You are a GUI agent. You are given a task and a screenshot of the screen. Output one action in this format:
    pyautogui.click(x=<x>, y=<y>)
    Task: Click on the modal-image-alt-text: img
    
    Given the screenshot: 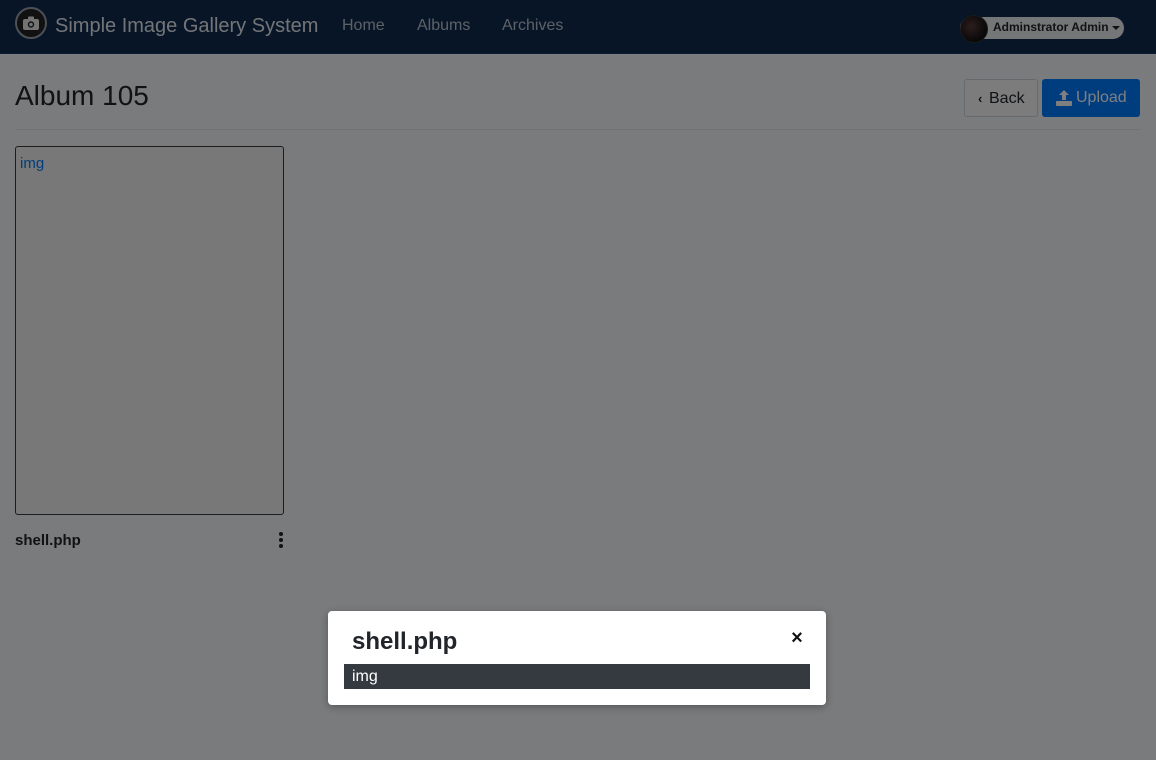 What is the action you would take?
    pyautogui.click(x=365, y=676)
    